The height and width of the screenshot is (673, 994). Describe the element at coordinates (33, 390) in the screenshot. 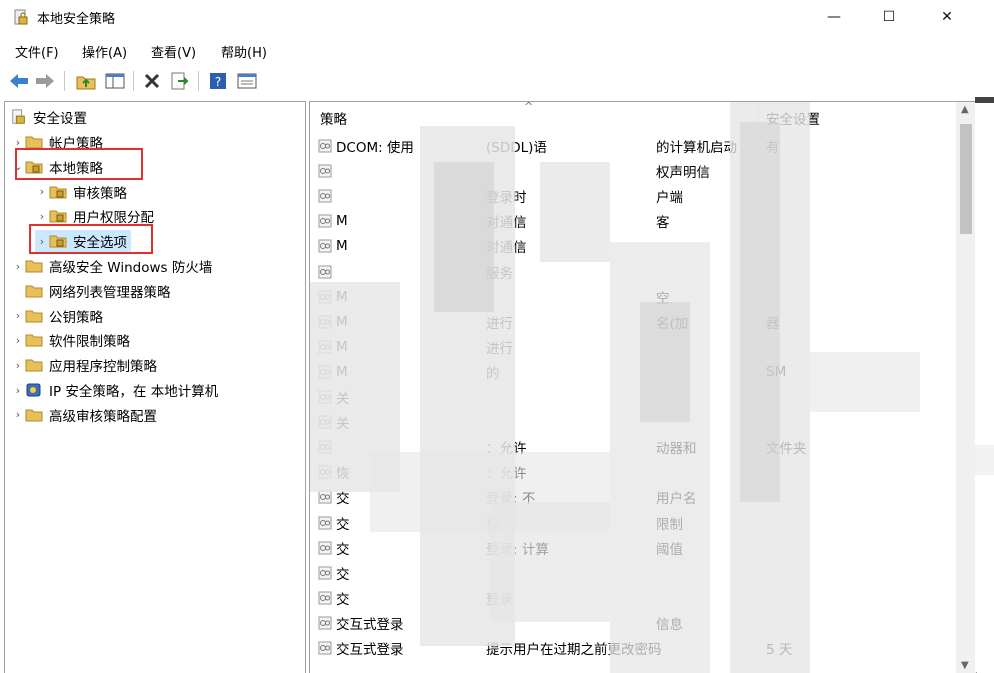

I see `ipsec-icon` at that location.